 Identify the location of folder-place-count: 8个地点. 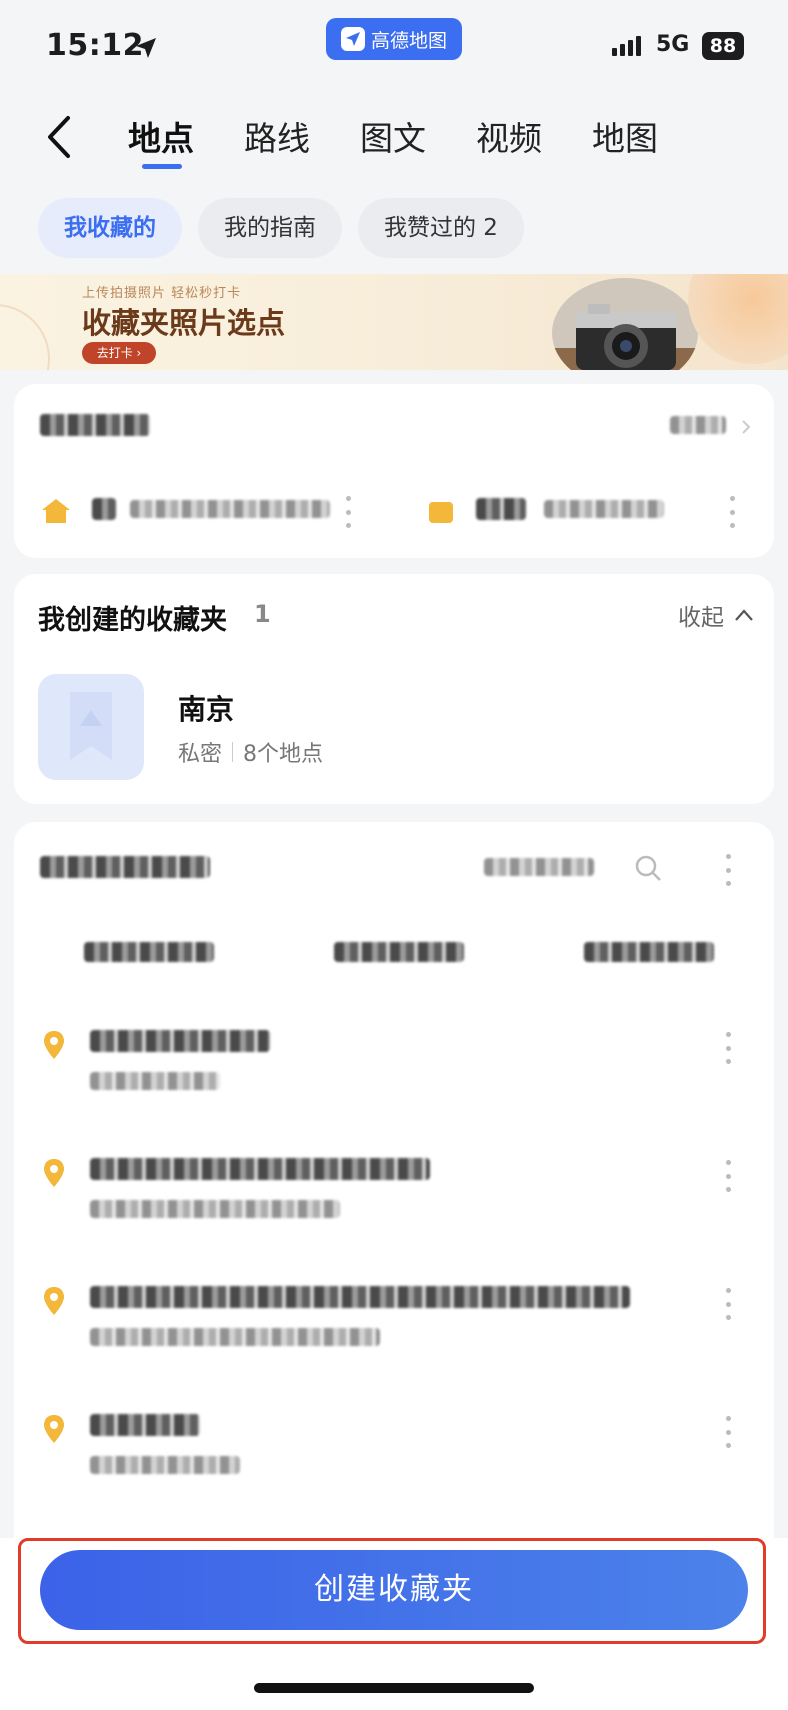
(283, 754).